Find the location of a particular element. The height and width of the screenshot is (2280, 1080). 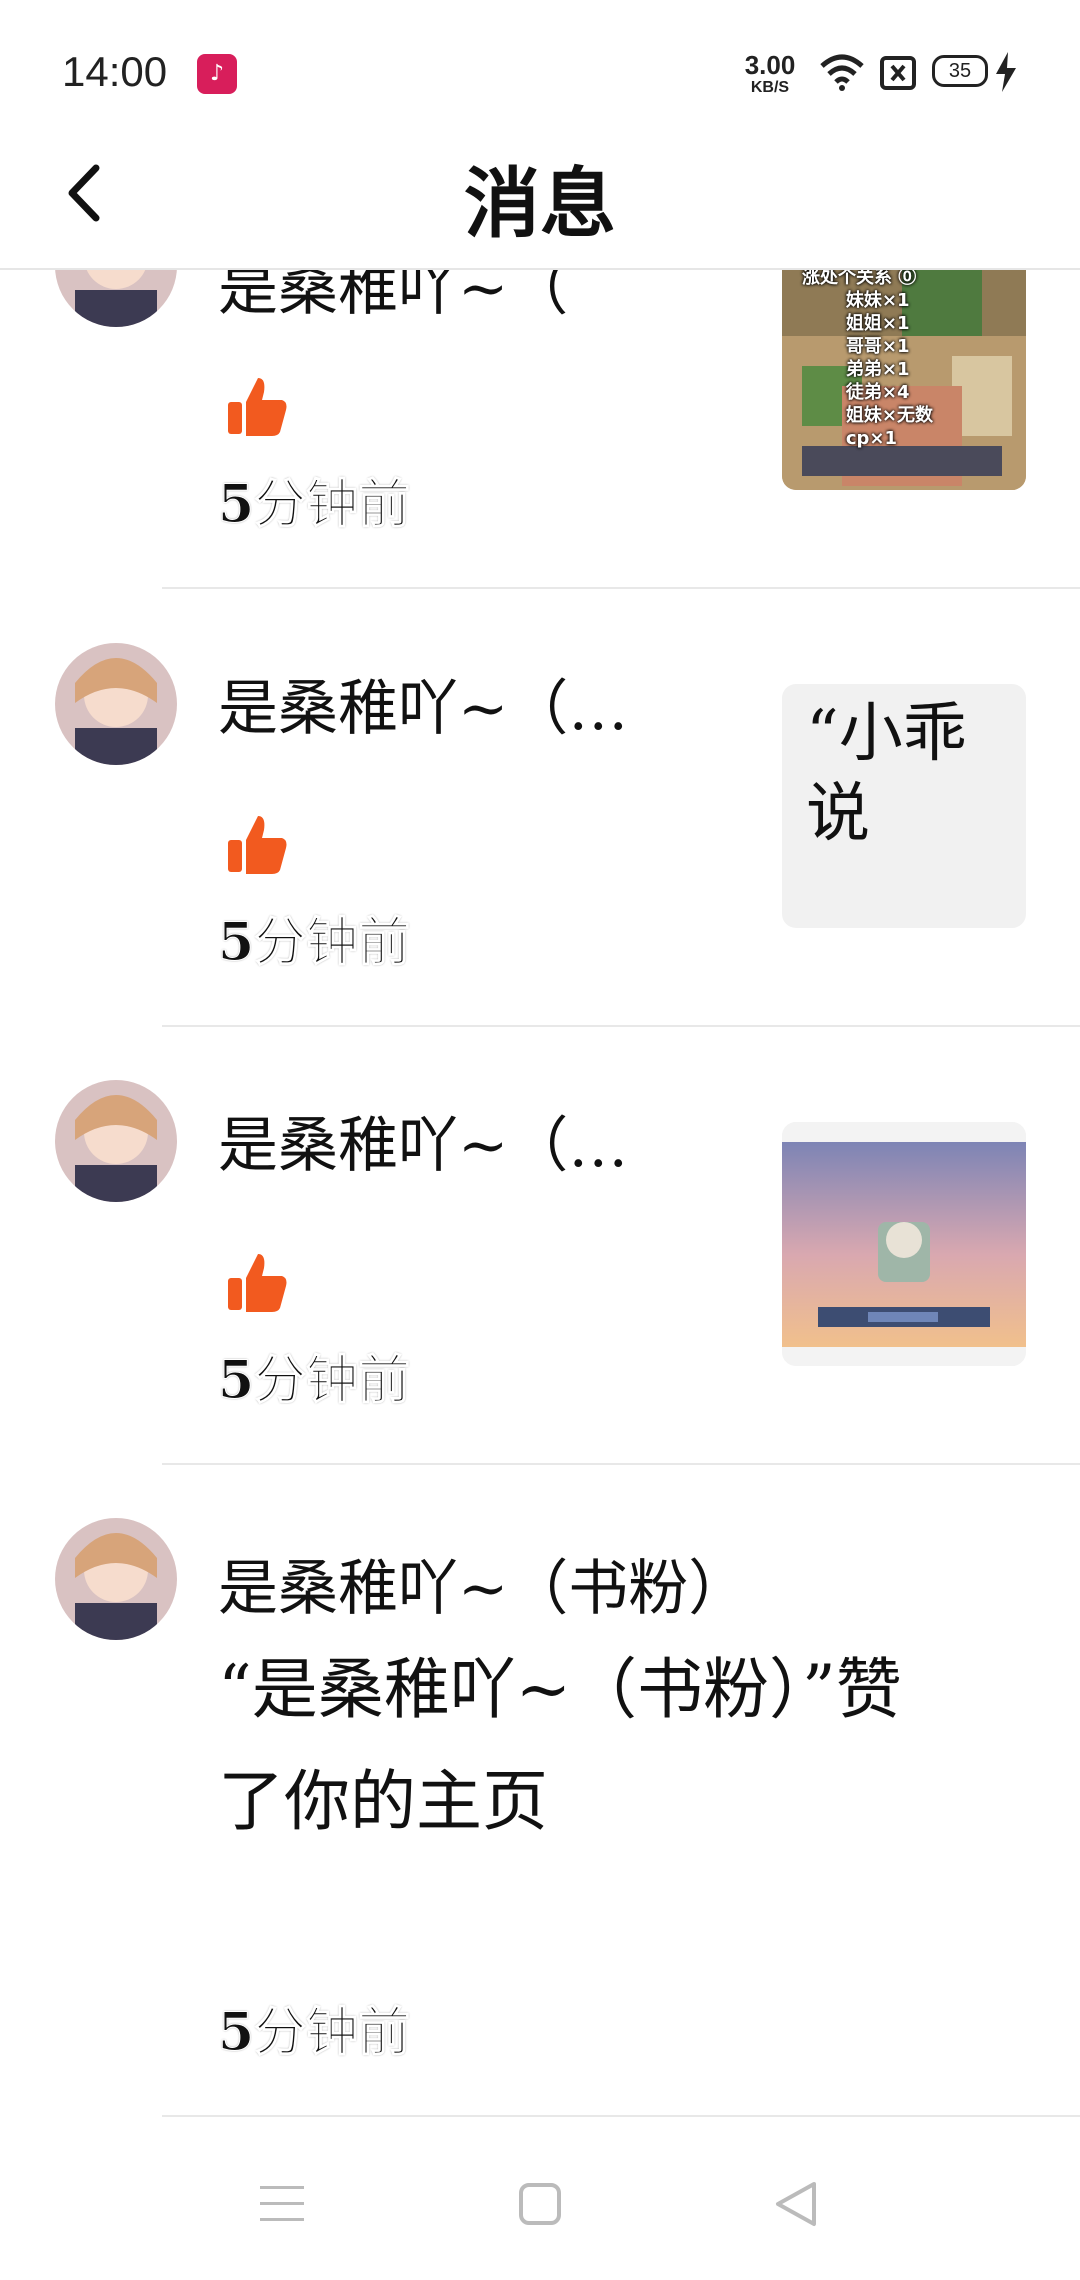

header: 消息 is located at coordinates (540, 195).